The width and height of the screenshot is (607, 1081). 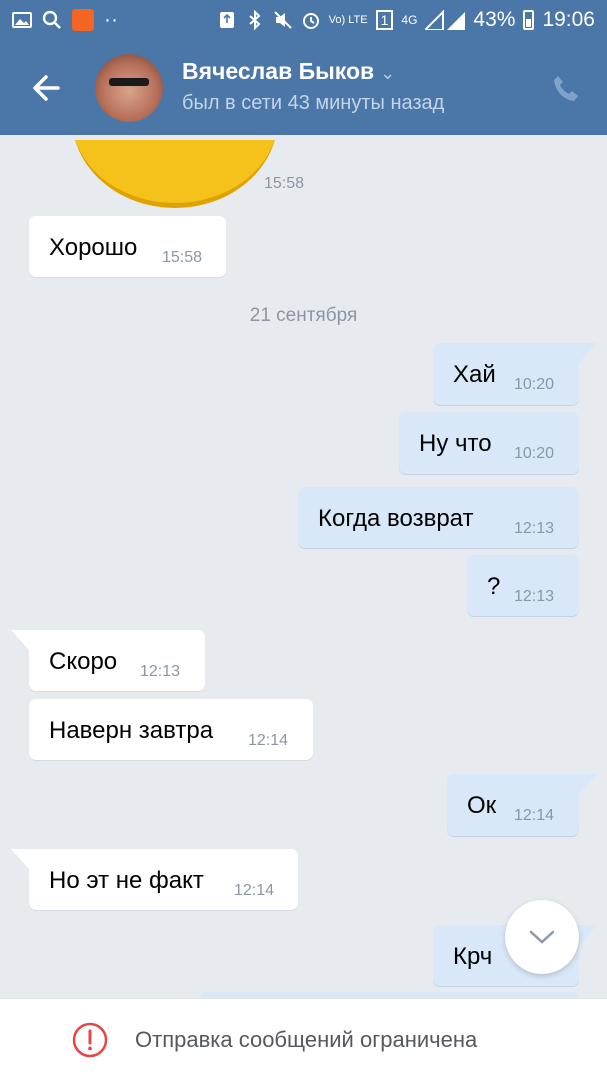 What do you see at coordinates (254, 20) in the screenshot?
I see `bluetooth-icon` at bounding box center [254, 20].